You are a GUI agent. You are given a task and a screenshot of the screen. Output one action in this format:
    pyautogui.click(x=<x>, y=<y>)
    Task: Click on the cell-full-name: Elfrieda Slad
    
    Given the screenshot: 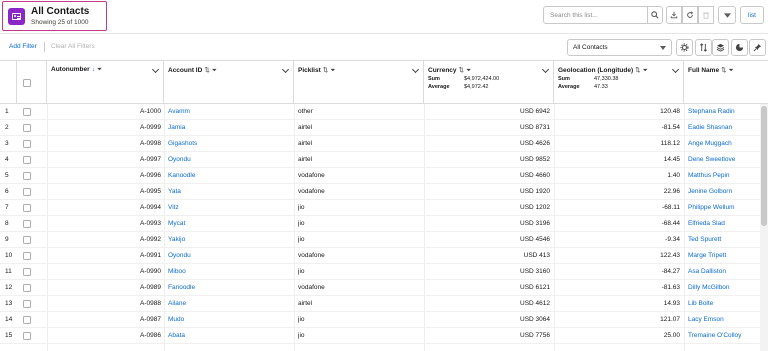 What is the action you would take?
    pyautogui.click(x=724, y=224)
    